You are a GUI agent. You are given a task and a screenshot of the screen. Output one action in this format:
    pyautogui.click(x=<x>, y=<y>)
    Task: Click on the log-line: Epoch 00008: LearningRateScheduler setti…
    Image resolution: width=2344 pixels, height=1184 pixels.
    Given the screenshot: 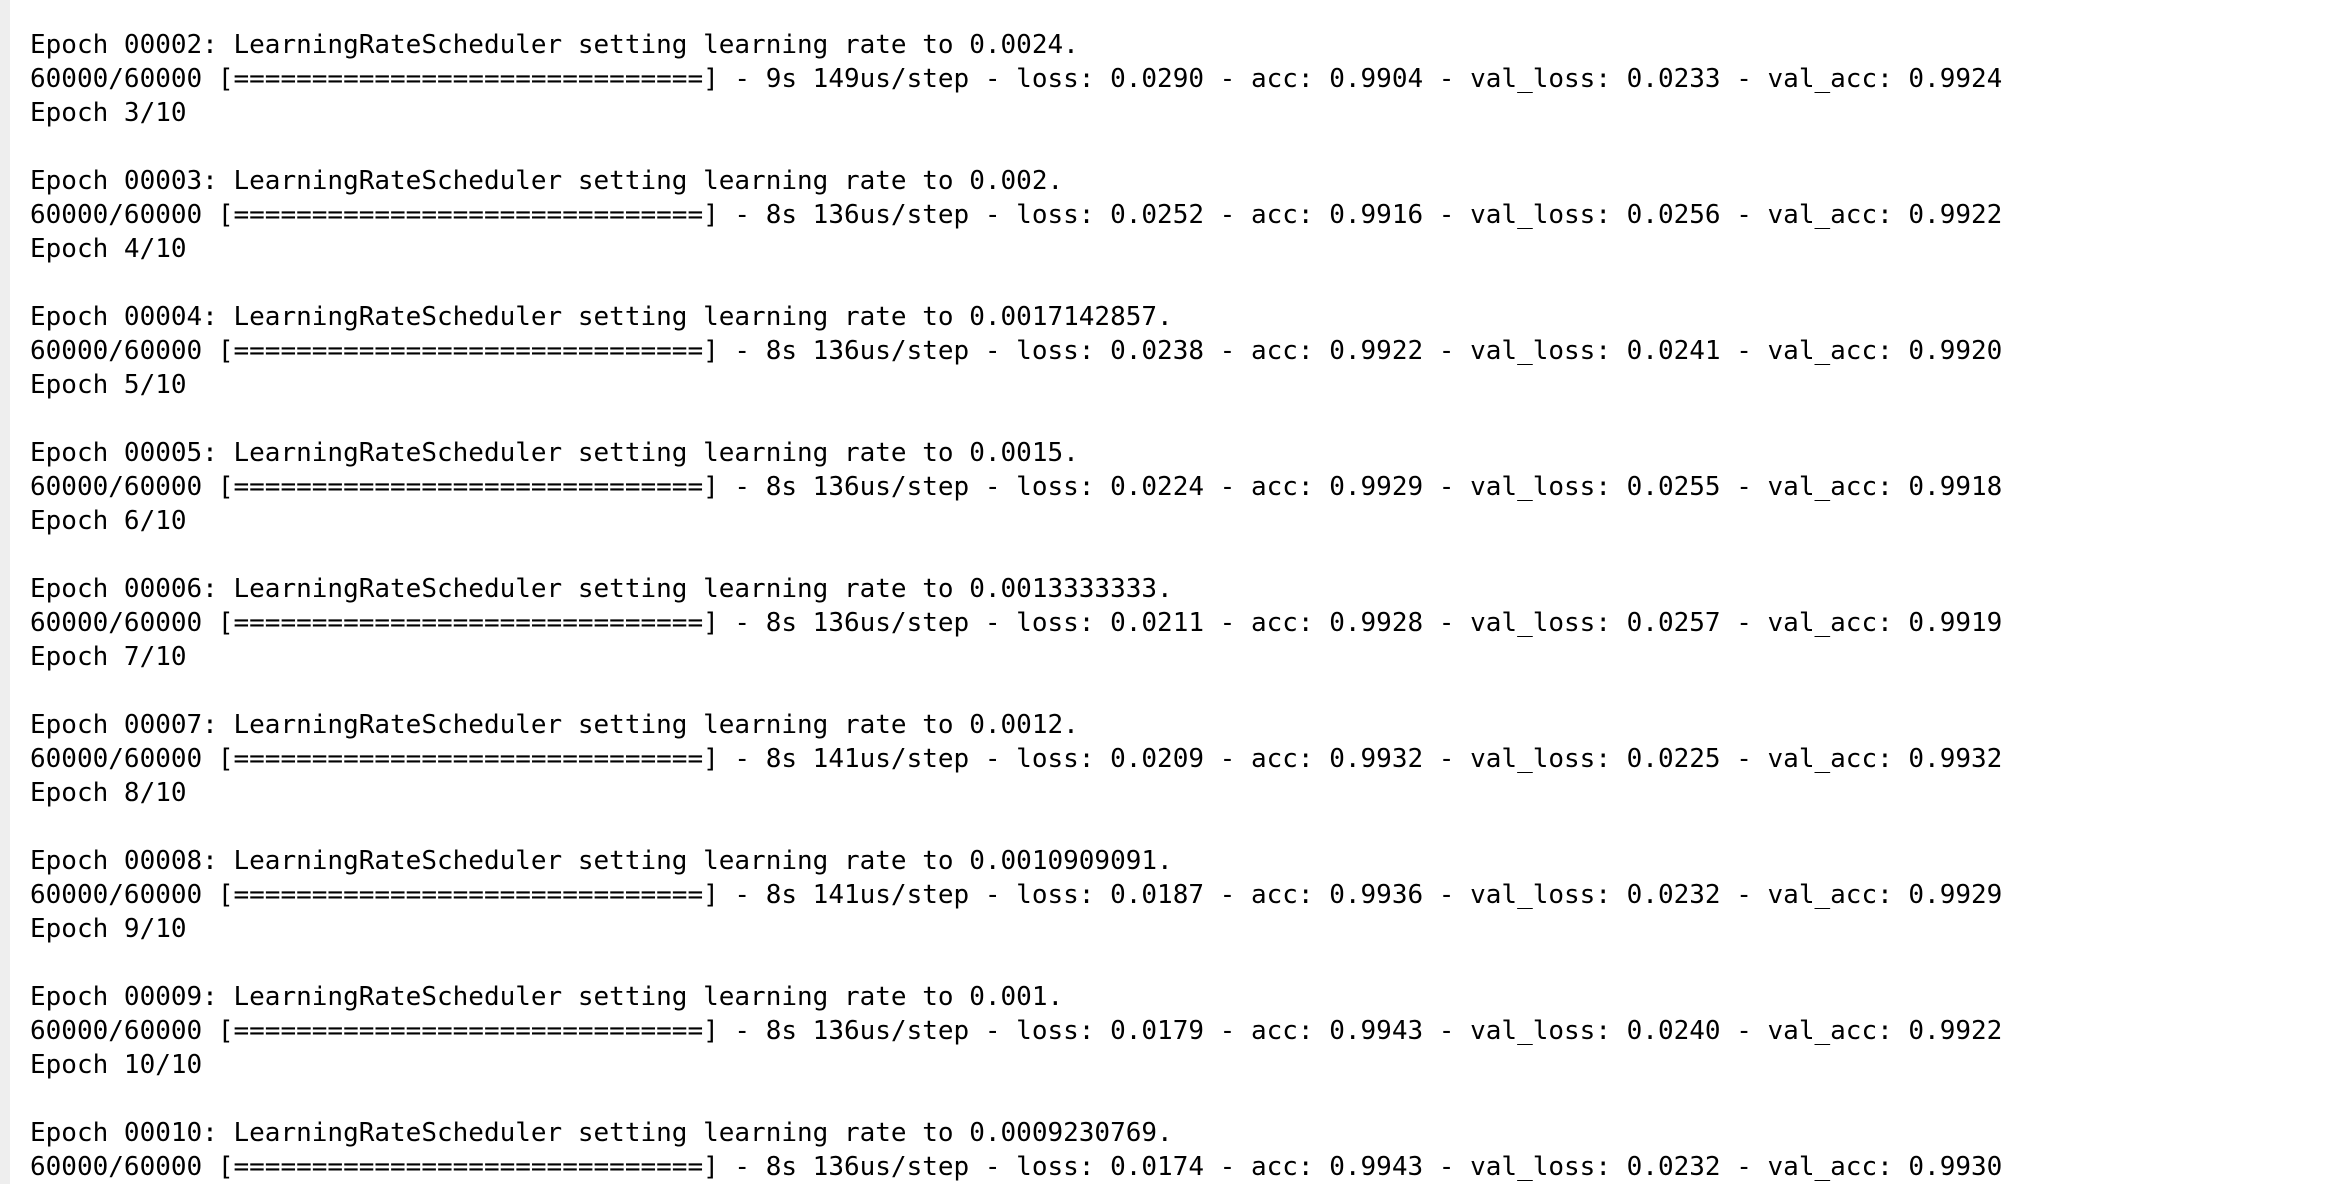 What is the action you would take?
    pyautogui.click(x=601, y=861)
    